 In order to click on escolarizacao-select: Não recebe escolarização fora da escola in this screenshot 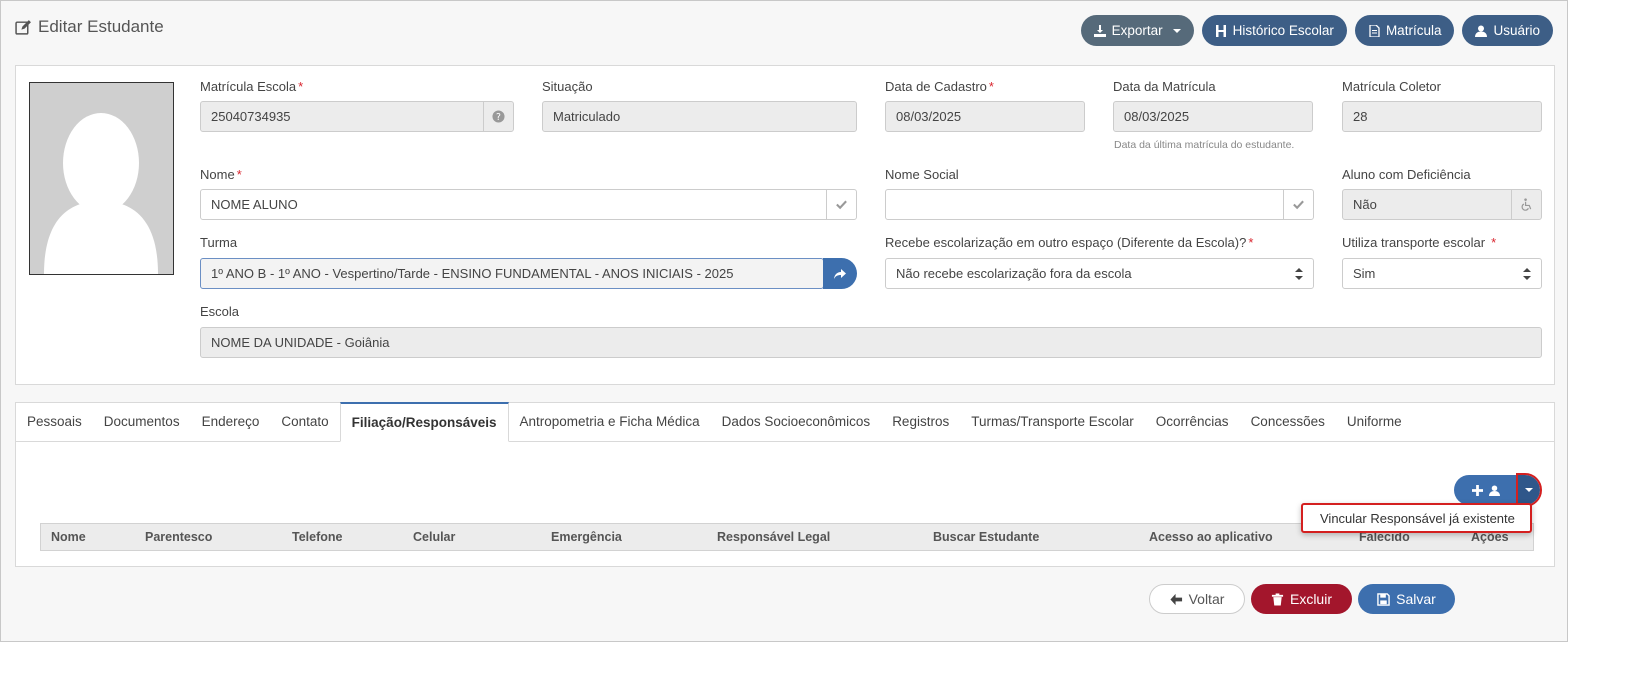, I will do `click(1099, 273)`.